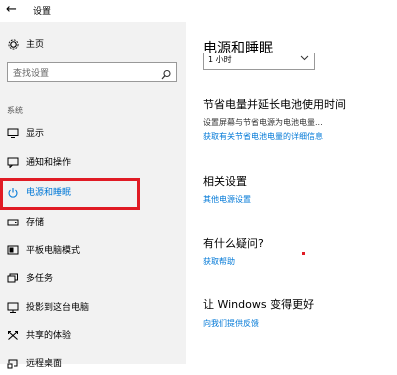  I want to click on dropdown-value: 1 小时, so click(220, 59).